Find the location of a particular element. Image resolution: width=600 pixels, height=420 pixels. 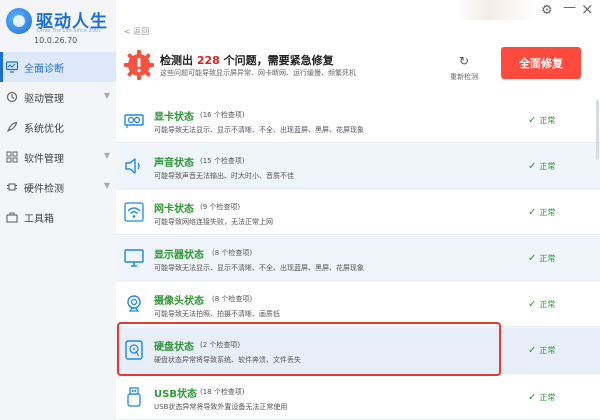

sidebar-item-label: 驱动管理 is located at coordinates (44, 99).